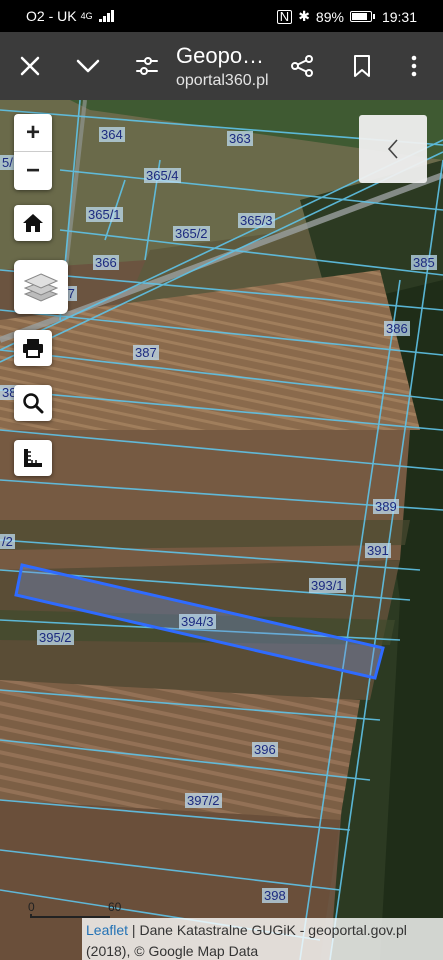  I want to click on chevron-left-icon, so click(392, 149).